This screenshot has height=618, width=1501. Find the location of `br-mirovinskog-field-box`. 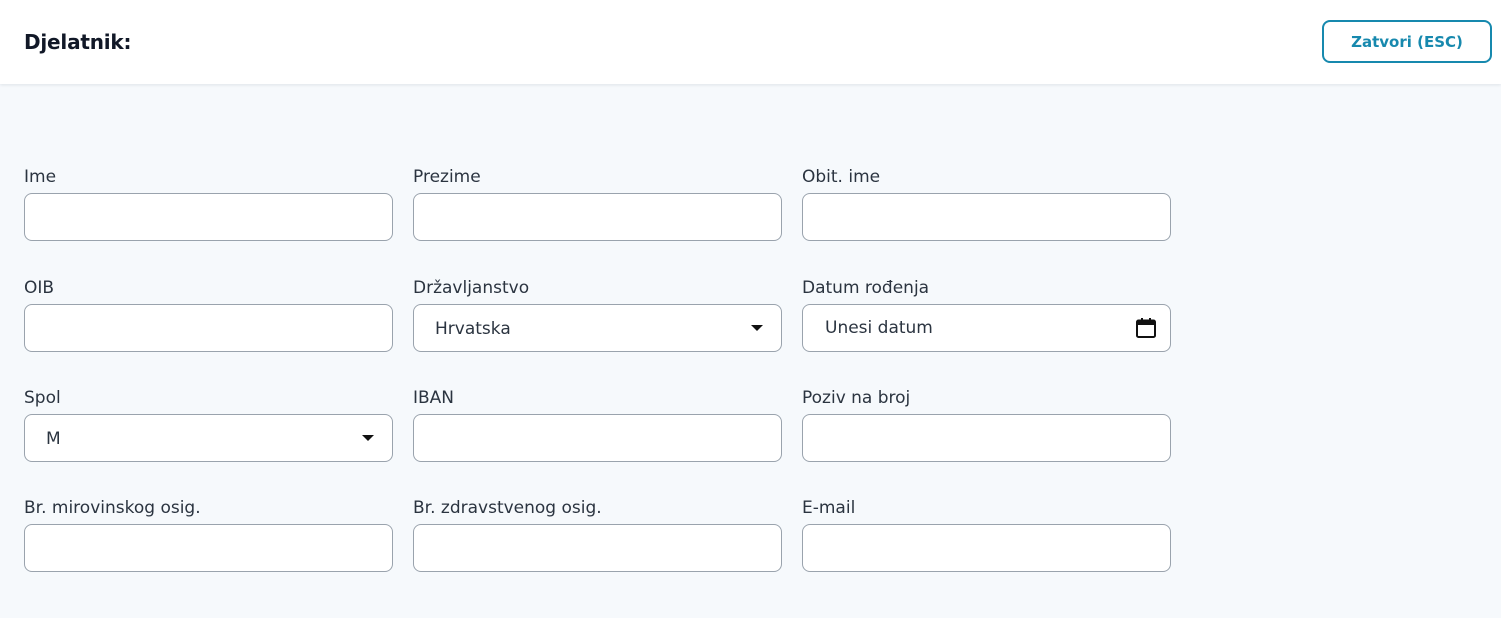

br-mirovinskog-field-box is located at coordinates (208, 548).